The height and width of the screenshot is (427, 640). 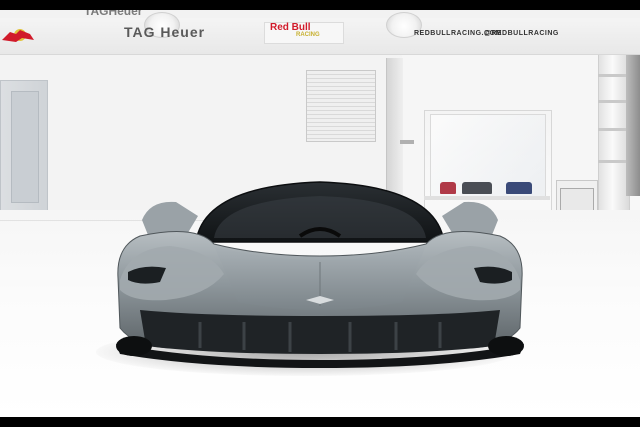 What do you see at coordinates (506, 346) in the screenshot?
I see `wheel-right` at bounding box center [506, 346].